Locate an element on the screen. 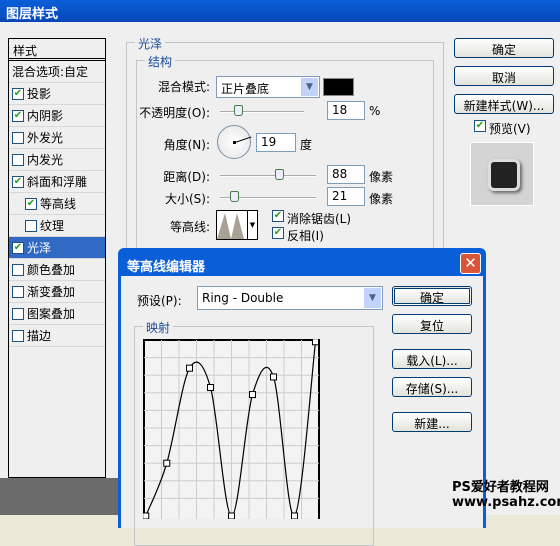 This screenshot has width=560, height=546. size-input: 21 is located at coordinates (346, 196).